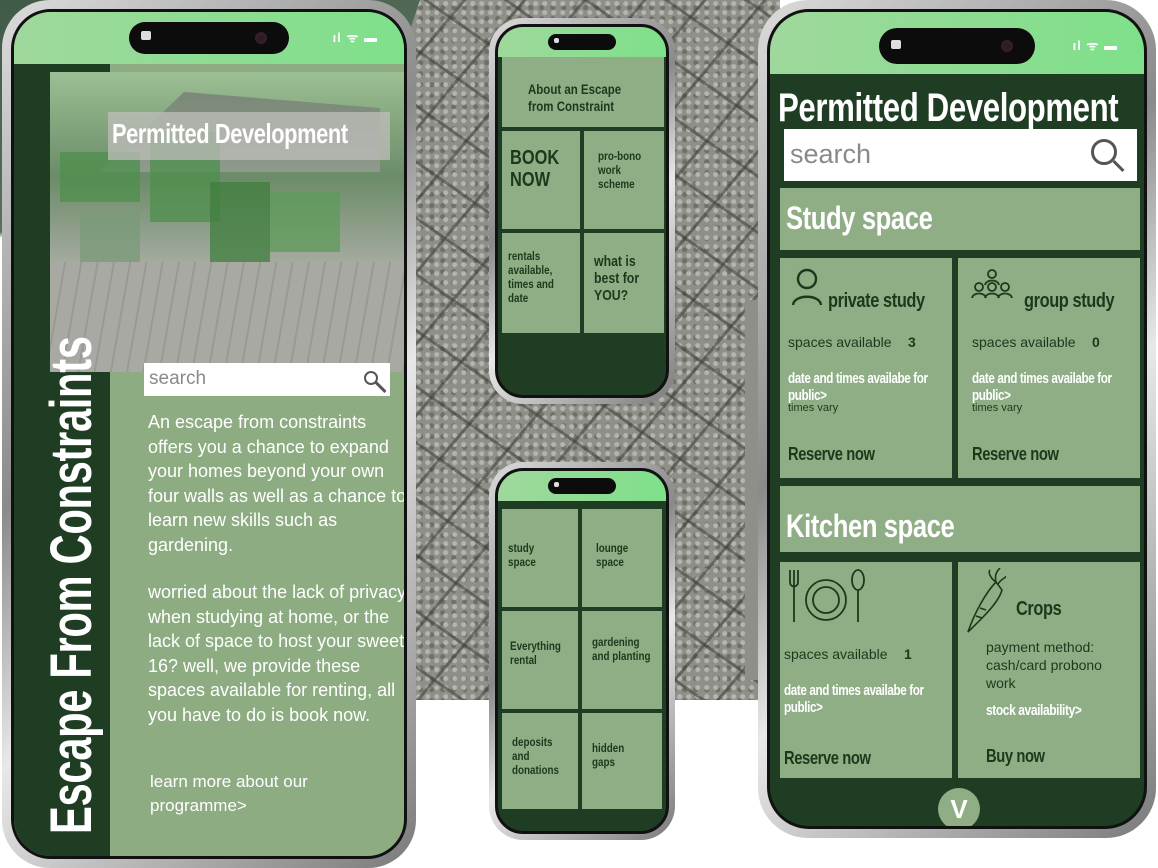  What do you see at coordinates (536, 756) in the screenshot?
I see `tile-deposits-label: deposits and donations` at bounding box center [536, 756].